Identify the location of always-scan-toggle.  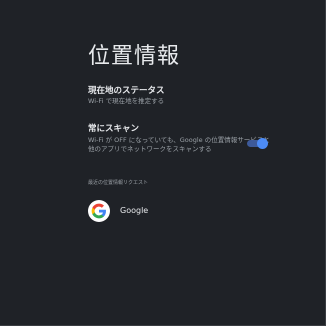
(258, 144).